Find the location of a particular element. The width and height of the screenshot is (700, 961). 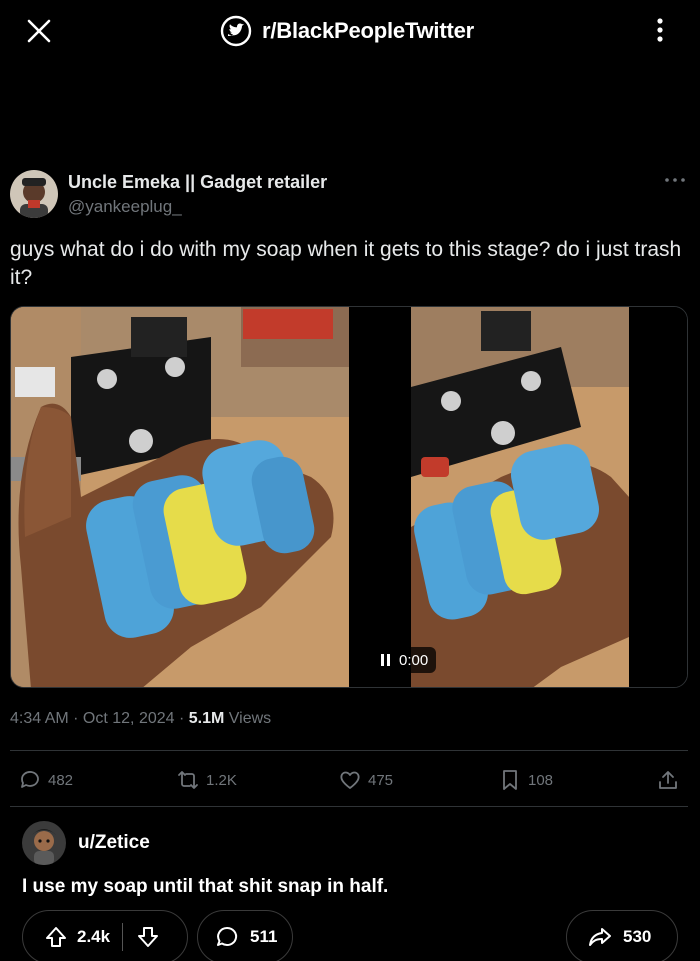

vertical-dots-icon is located at coordinates (660, 30).